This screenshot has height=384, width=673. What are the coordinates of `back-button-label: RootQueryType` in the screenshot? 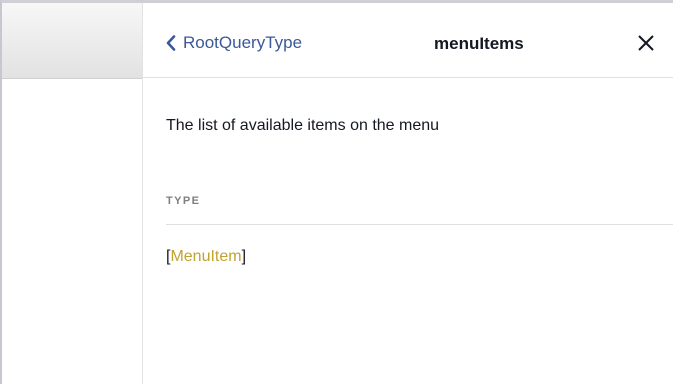 It's located at (243, 42).